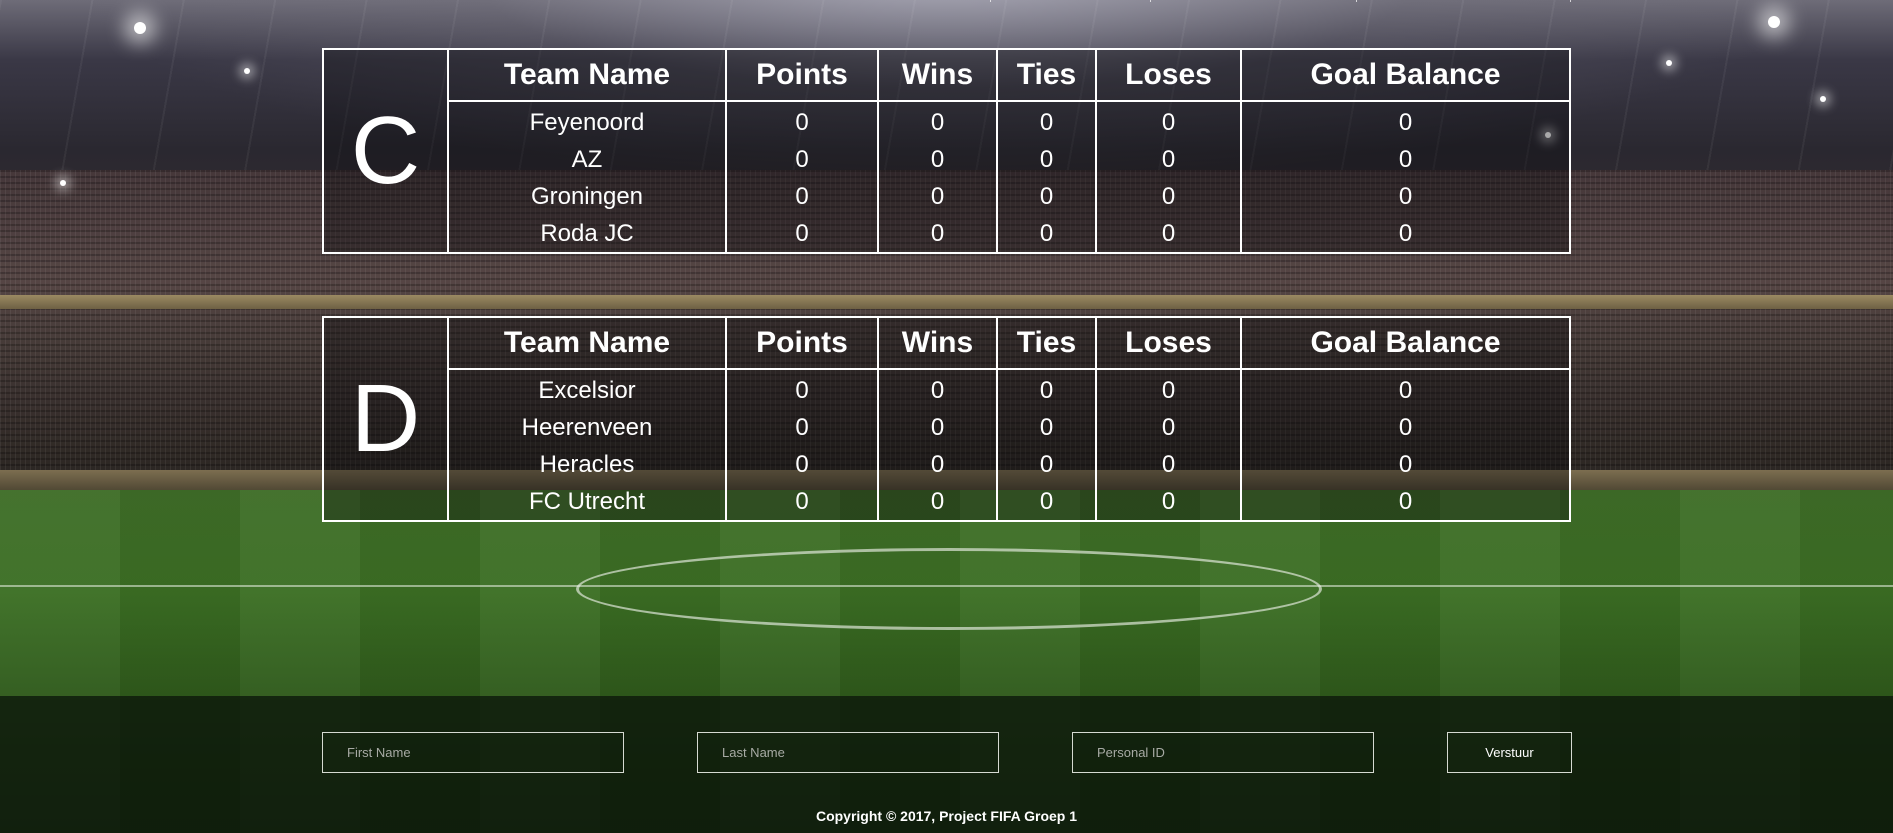 Image resolution: width=1893 pixels, height=833 pixels. What do you see at coordinates (587, 464) in the screenshot?
I see `team-name: Heracles` at bounding box center [587, 464].